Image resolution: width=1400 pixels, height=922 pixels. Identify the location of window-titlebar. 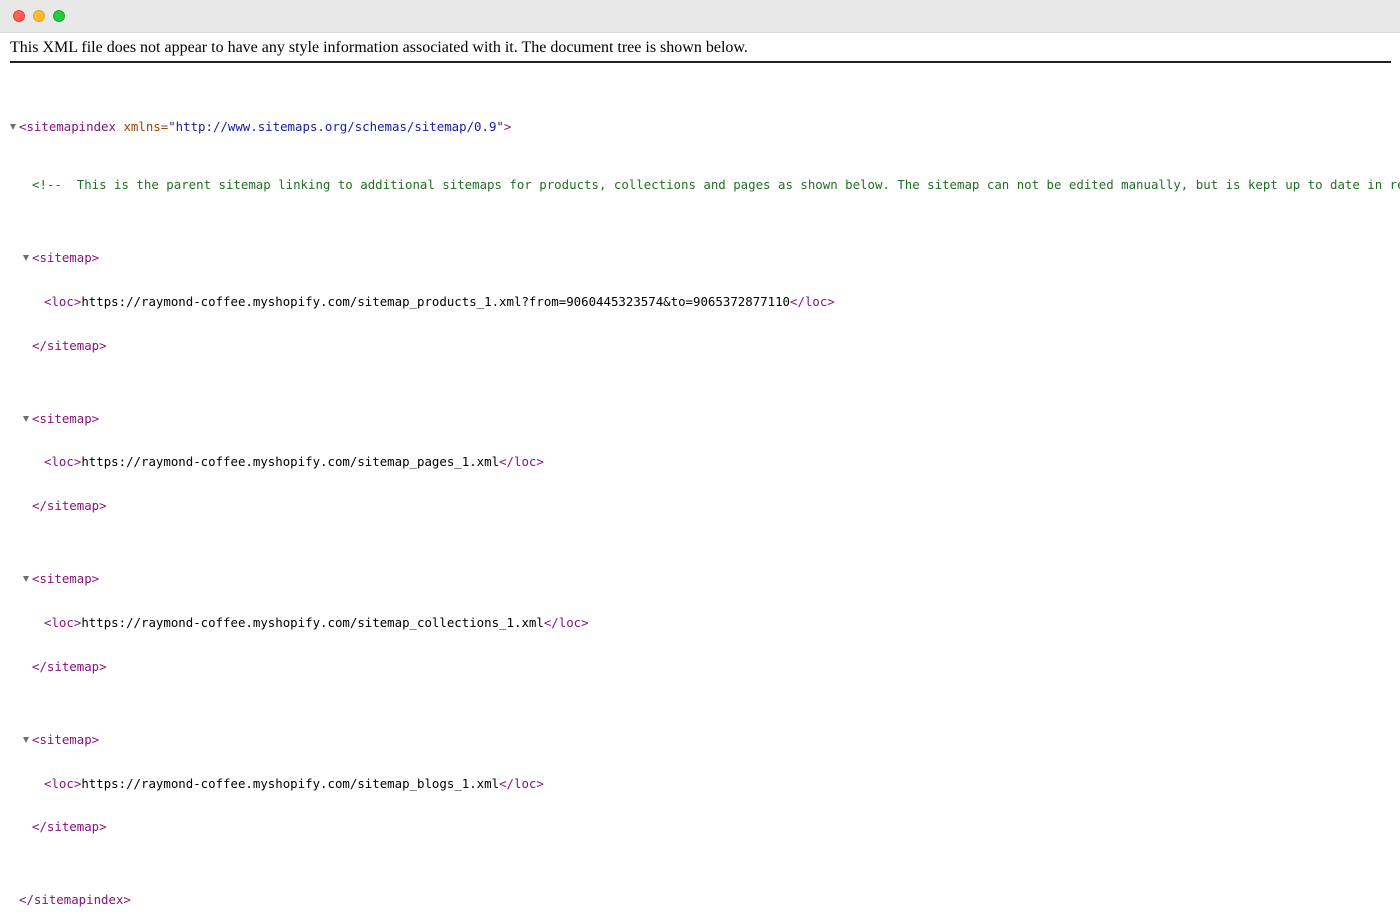
(700, 16).